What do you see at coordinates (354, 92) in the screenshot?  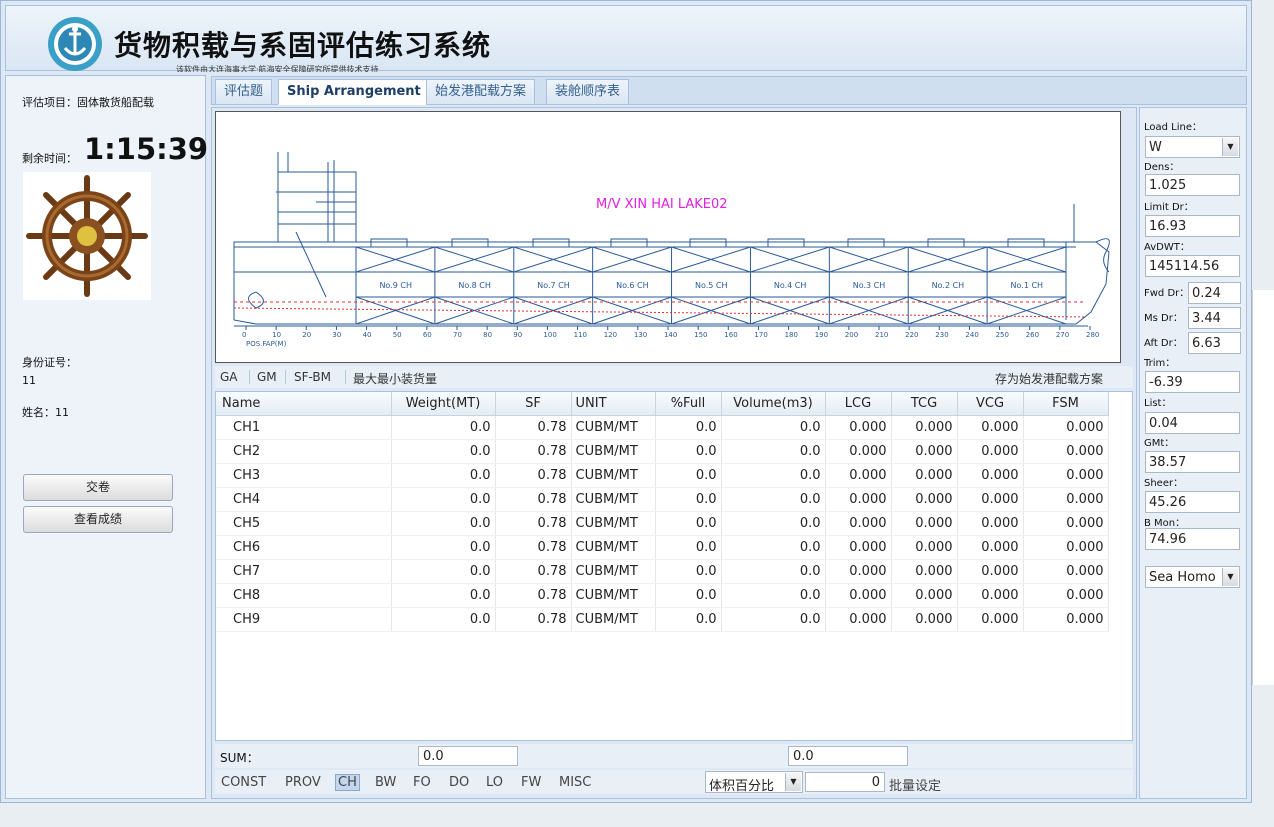 I see `tab-ship-arrangement: Ship Arrangement` at bounding box center [354, 92].